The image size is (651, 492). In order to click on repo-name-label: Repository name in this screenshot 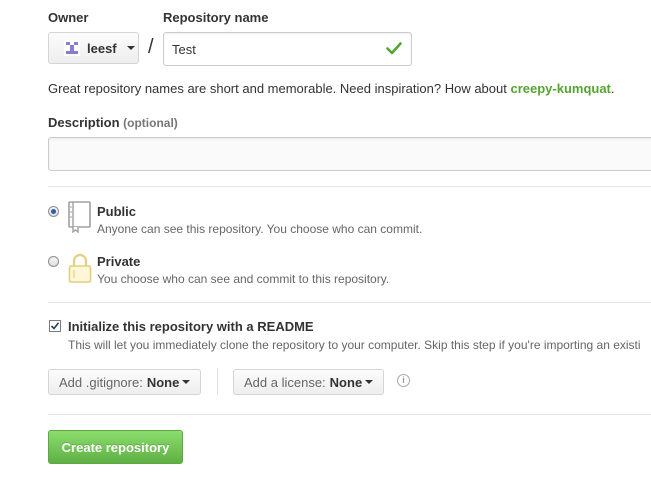, I will do `click(216, 17)`.